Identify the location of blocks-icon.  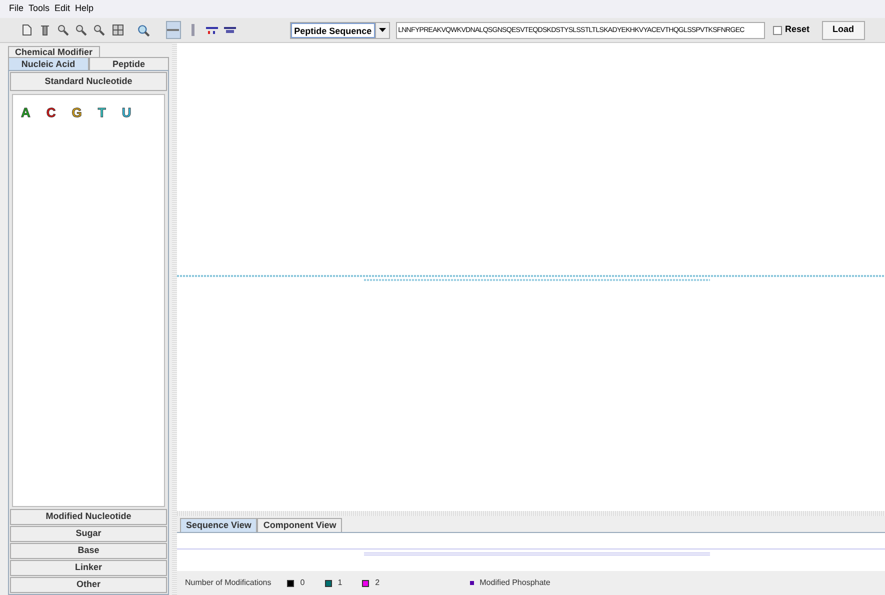
(230, 30).